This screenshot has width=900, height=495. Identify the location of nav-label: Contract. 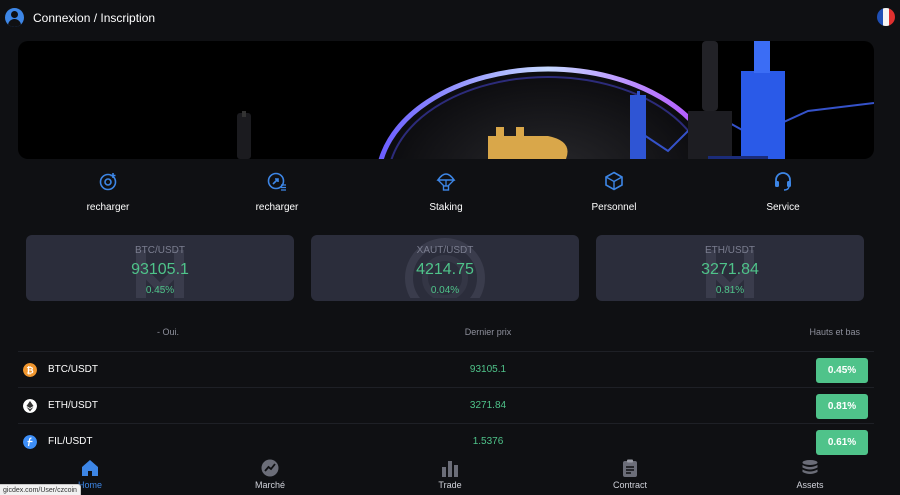
(629, 485).